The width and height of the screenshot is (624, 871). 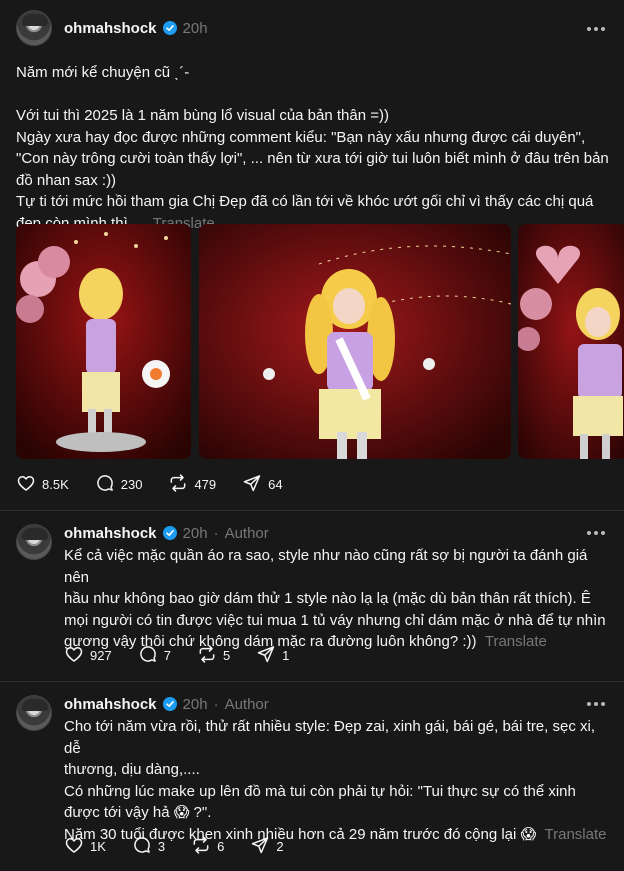 I want to click on like-count: 927, so click(x=101, y=655).